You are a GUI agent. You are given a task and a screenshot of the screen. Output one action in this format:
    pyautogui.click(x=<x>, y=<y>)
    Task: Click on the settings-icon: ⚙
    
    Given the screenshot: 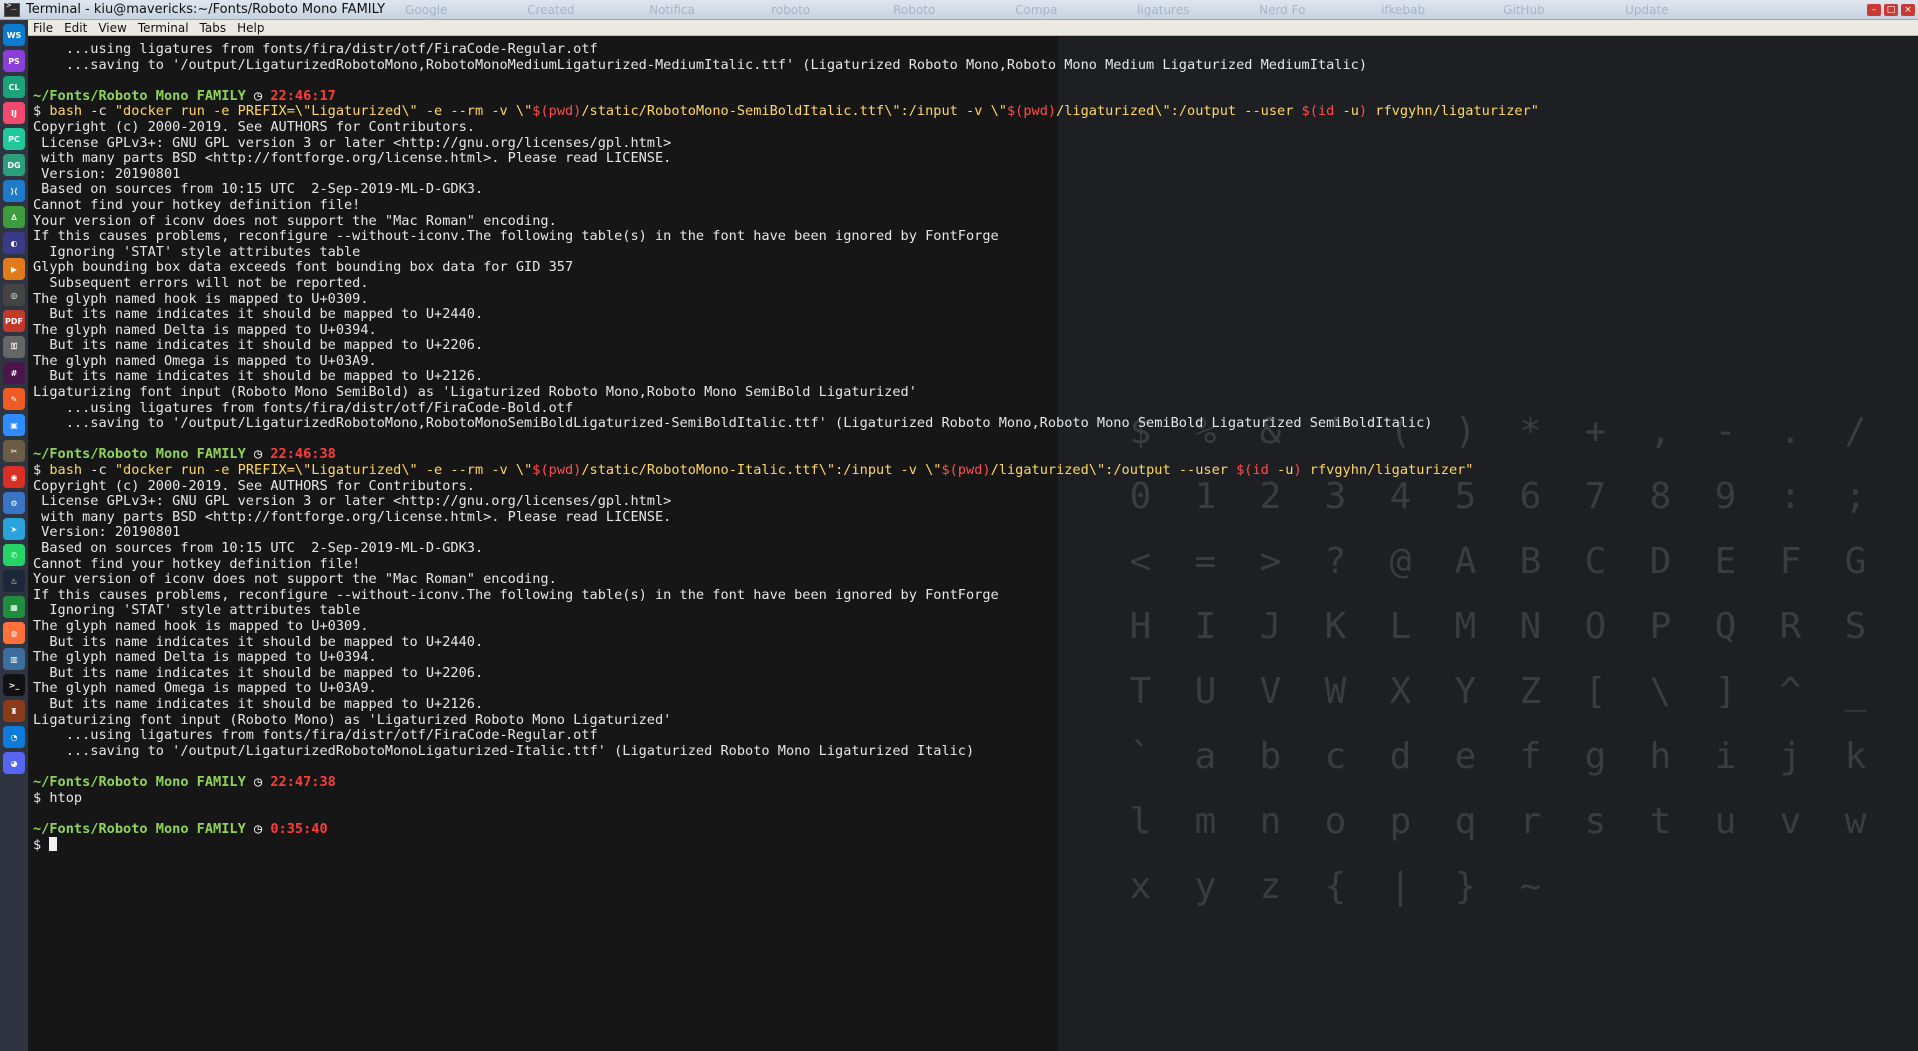 What is the action you would take?
    pyautogui.click(x=14, y=503)
    